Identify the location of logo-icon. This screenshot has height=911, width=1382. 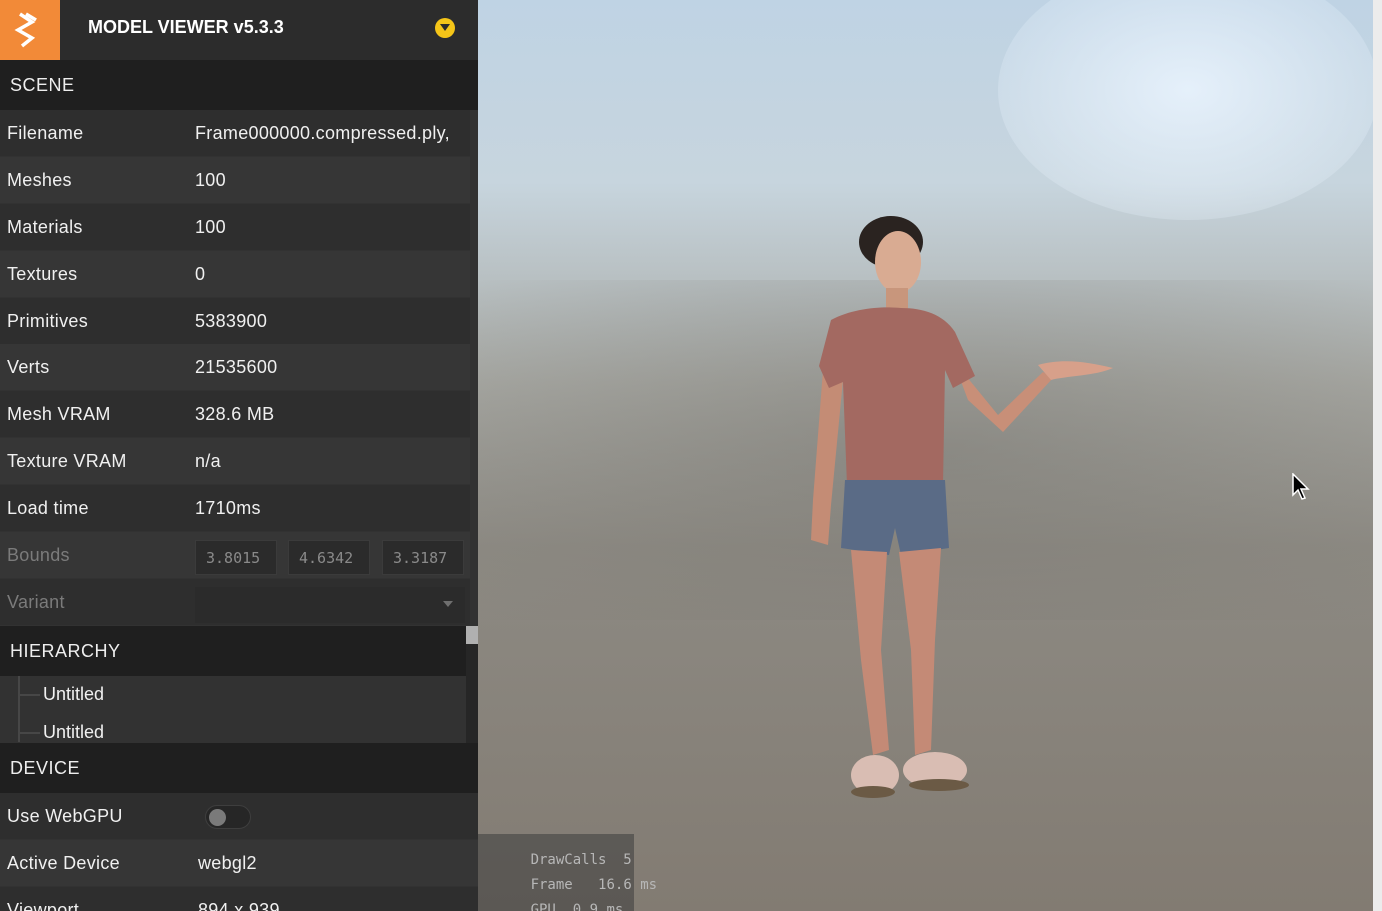
(30, 30).